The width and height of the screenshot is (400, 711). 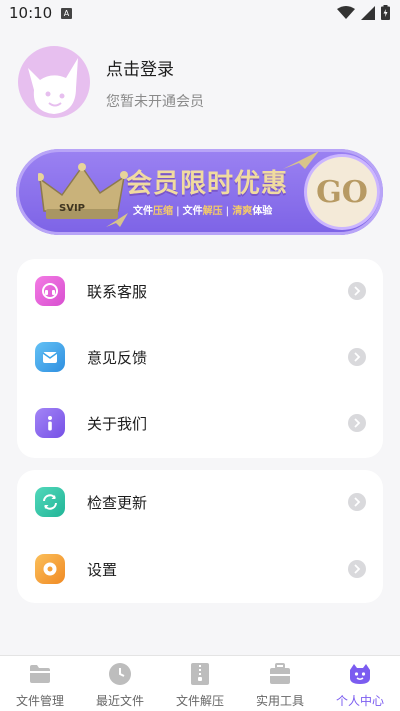 I want to click on tag-highlight: 解压, so click(x=212, y=211).